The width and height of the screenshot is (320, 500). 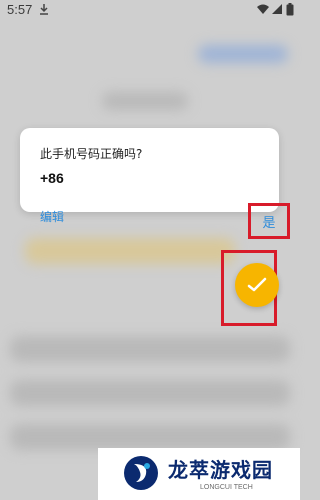 I want to click on confirm-fab, so click(x=257, y=285).